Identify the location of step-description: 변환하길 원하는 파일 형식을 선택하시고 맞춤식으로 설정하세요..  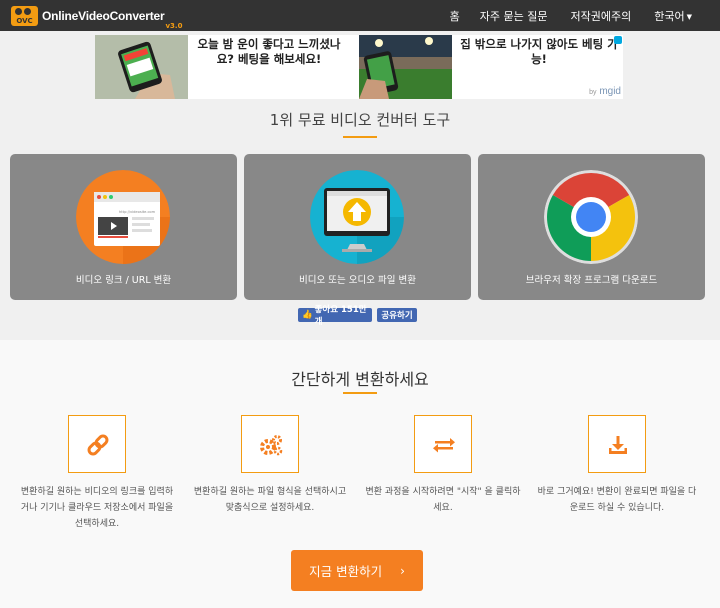
(270, 500).